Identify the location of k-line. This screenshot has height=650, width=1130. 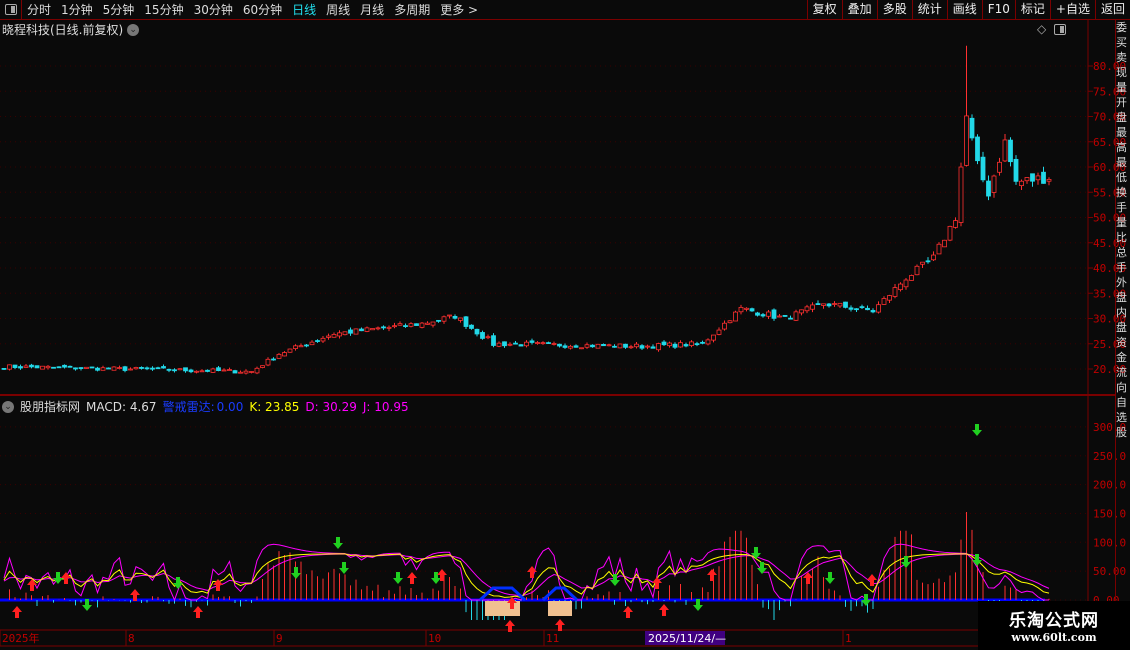
(526, 575).